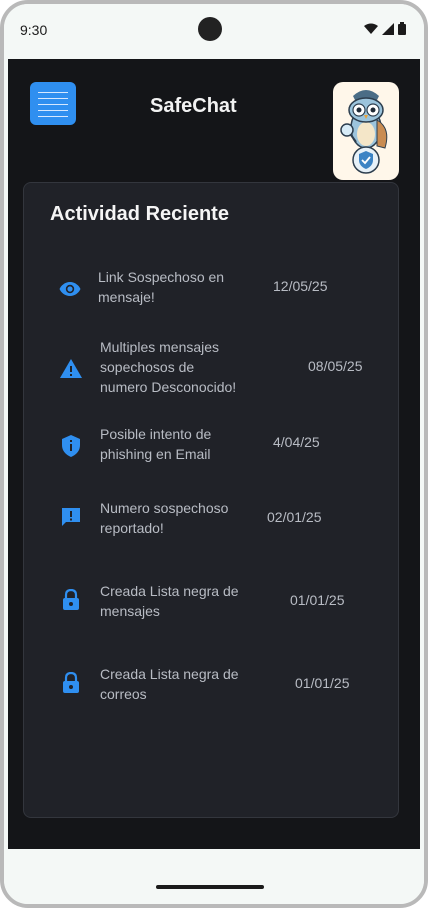  I want to click on report-icon, so click(71, 517).